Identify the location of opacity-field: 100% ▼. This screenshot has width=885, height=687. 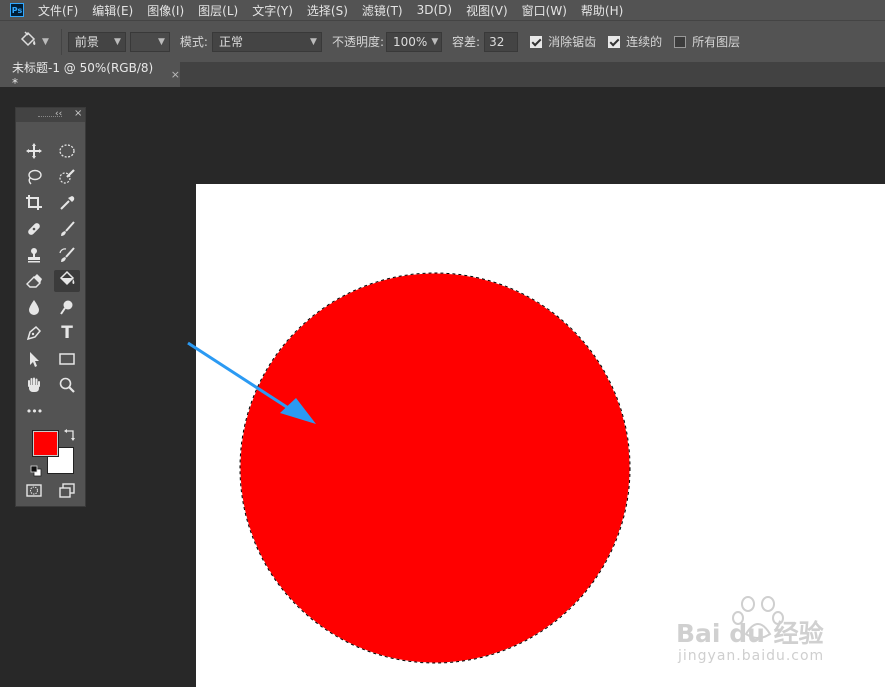
(414, 41).